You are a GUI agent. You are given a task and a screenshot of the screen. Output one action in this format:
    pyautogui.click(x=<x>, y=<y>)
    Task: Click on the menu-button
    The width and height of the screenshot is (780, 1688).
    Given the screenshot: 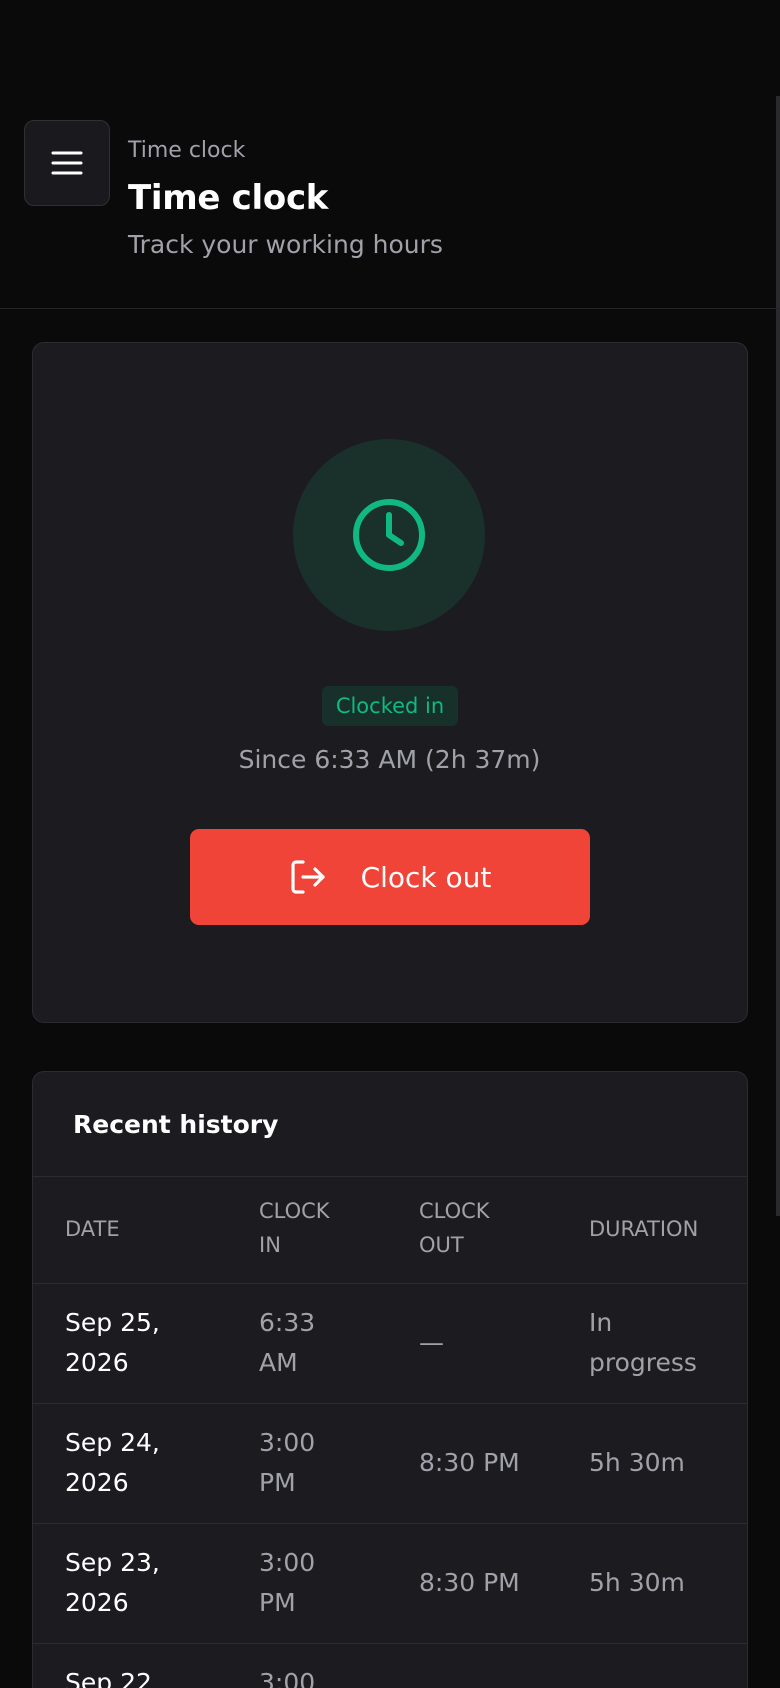 What is the action you would take?
    pyautogui.click(x=67, y=163)
    